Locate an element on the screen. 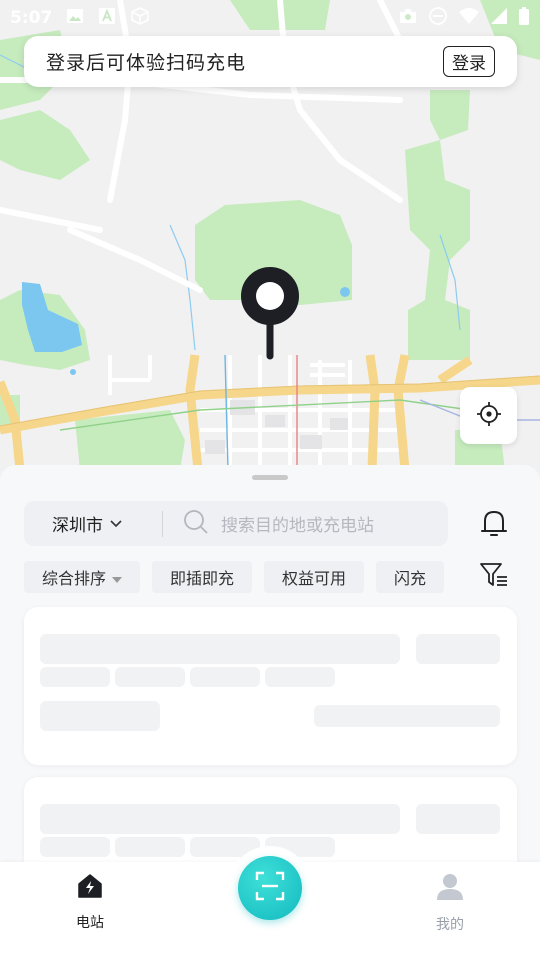  tab-mine: 我的 is located at coordinates (450, 903).